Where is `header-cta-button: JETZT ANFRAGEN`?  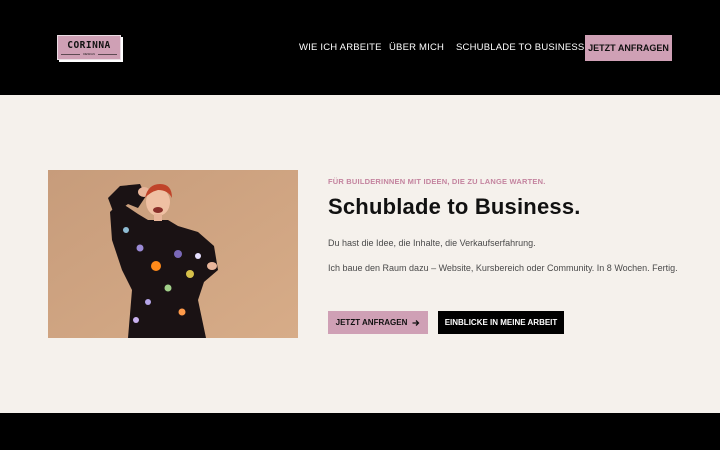 header-cta-button: JETZT ANFRAGEN is located at coordinates (628, 48).